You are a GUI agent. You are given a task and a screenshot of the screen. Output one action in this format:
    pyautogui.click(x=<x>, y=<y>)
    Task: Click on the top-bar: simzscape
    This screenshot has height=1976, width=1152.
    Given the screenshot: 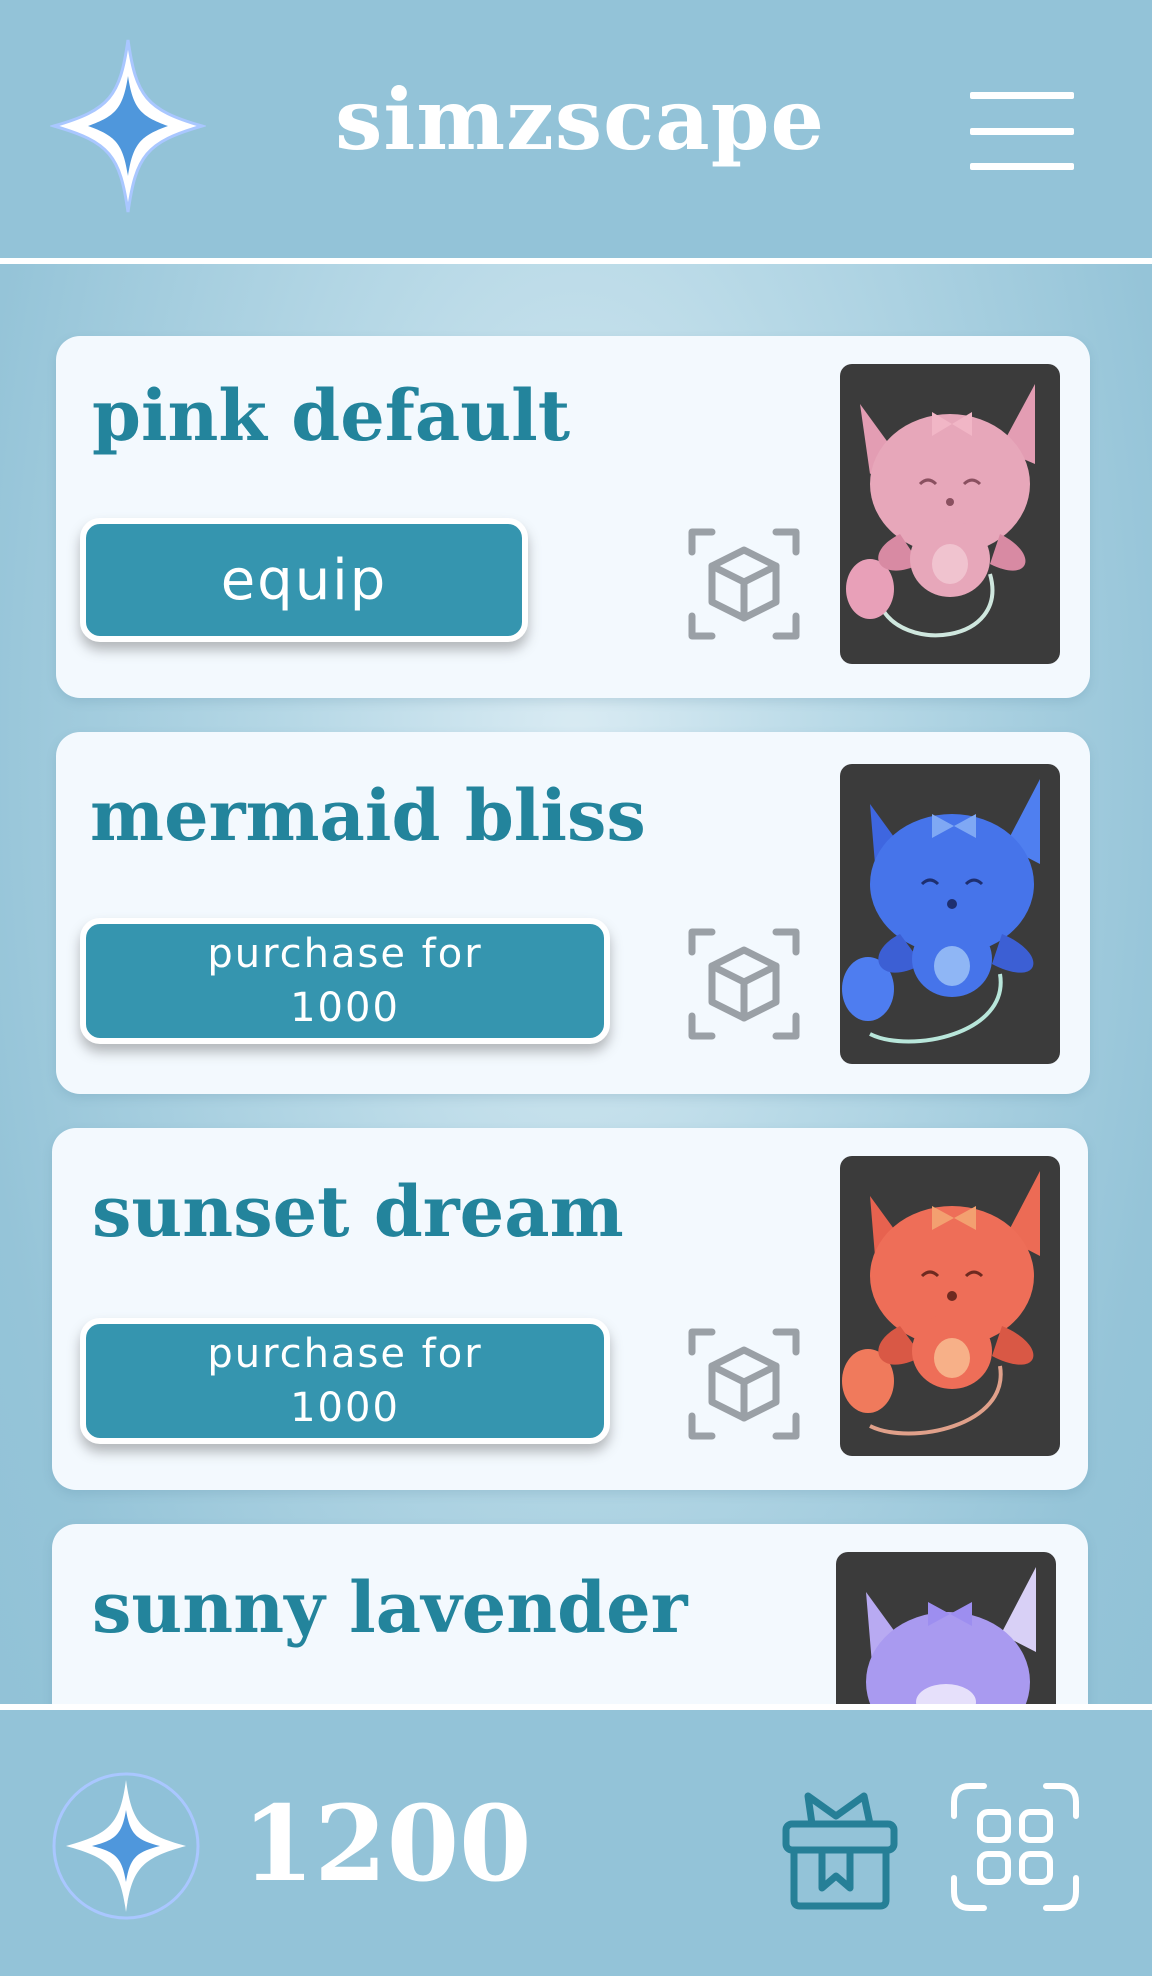 What is the action you would take?
    pyautogui.click(x=576, y=132)
    